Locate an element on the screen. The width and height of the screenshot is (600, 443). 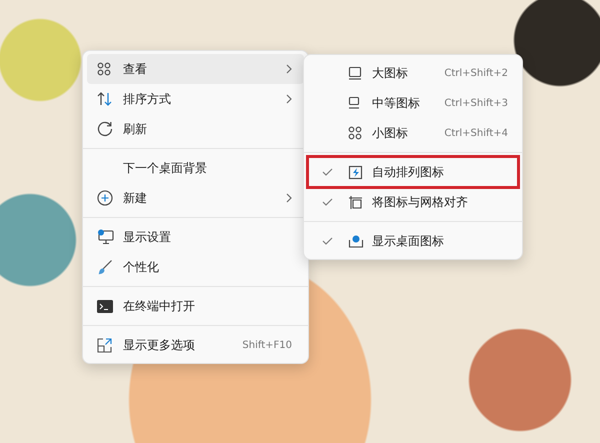
menu-item: 下一个桌面背景 is located at coordinates (195, 168).